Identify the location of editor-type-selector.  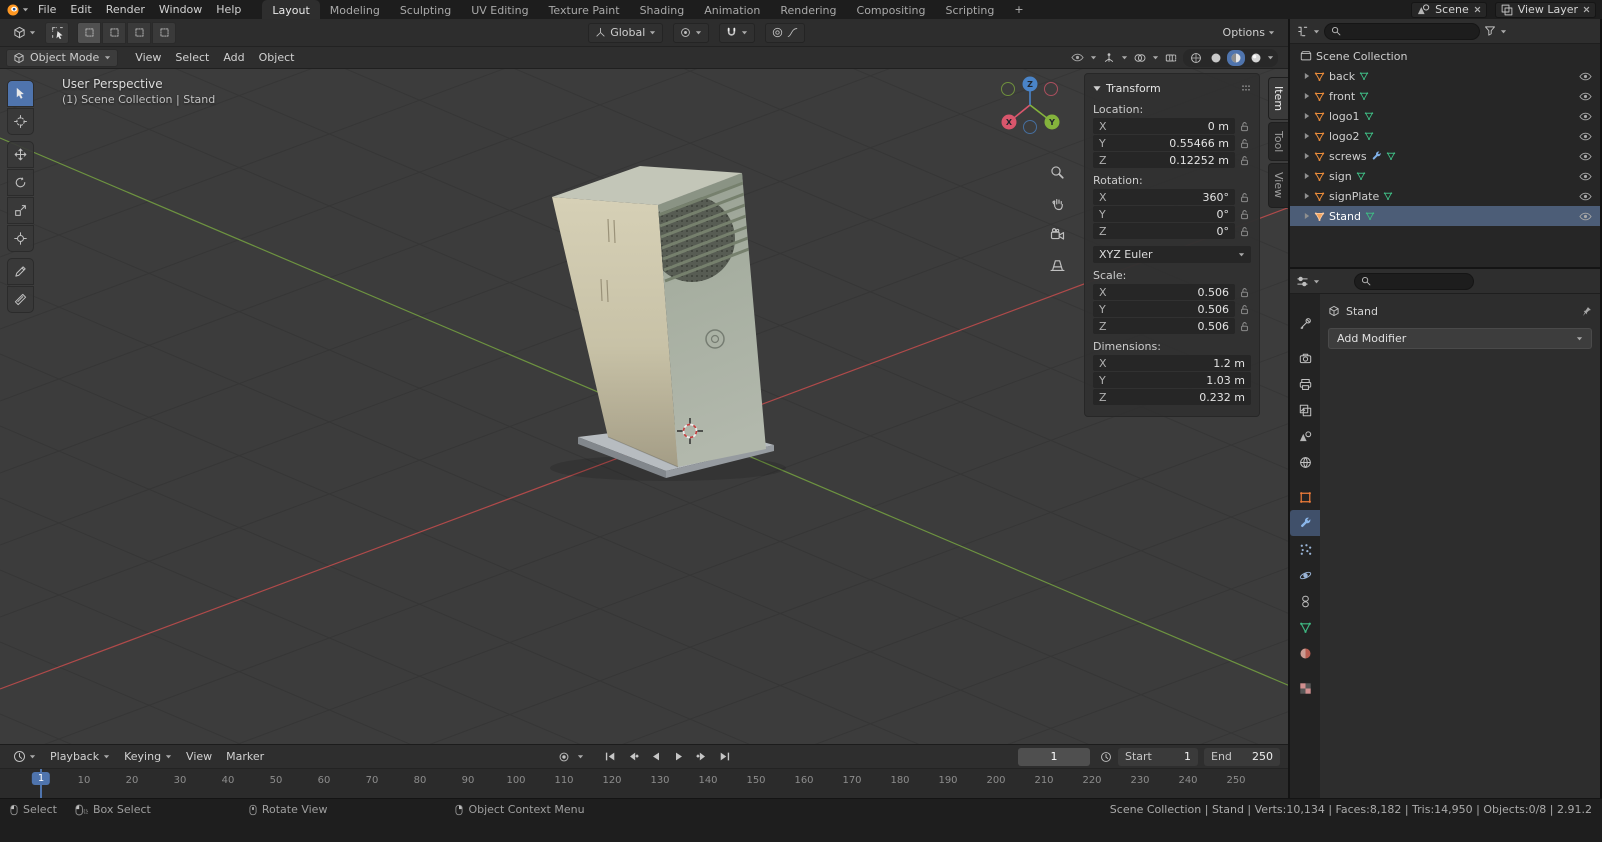
(24, 33).